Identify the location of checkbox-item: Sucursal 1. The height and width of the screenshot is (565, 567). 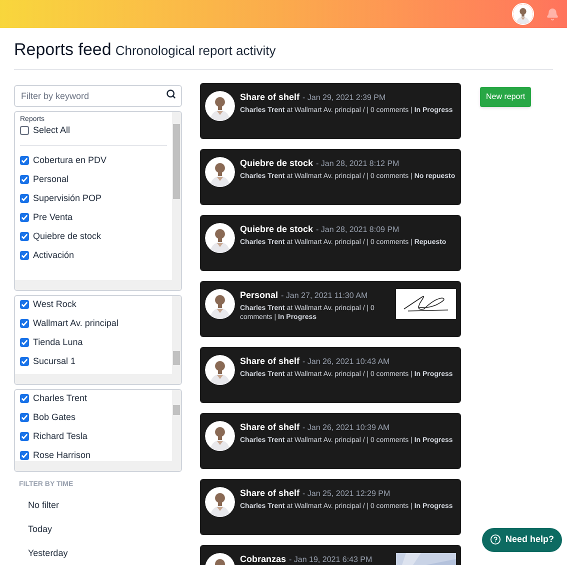
(93, 361).